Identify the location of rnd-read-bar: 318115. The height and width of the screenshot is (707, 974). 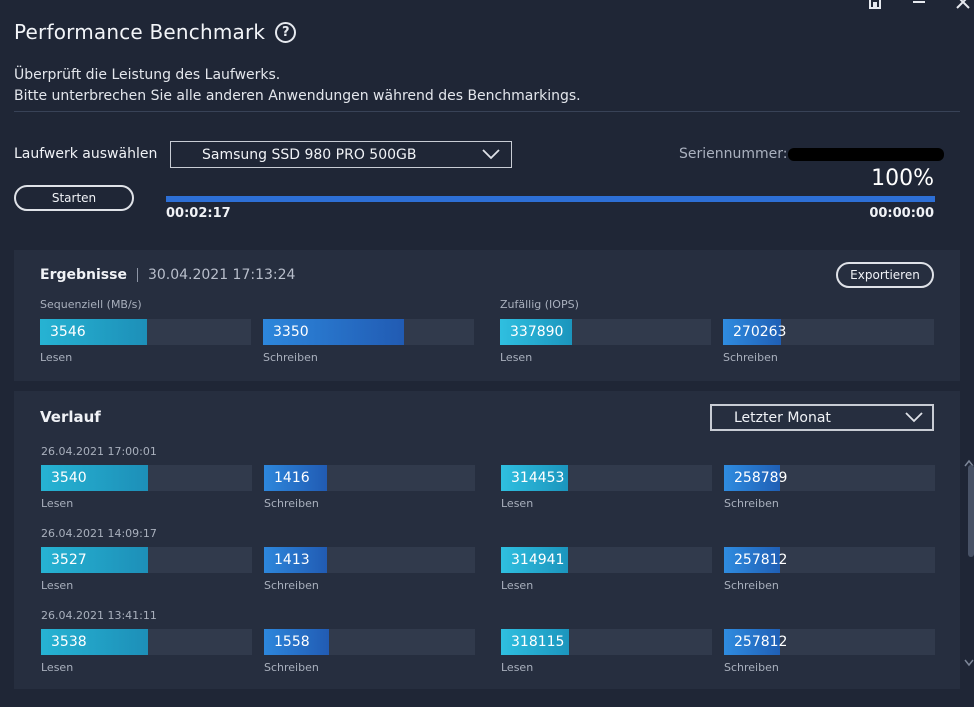
(606, 642).